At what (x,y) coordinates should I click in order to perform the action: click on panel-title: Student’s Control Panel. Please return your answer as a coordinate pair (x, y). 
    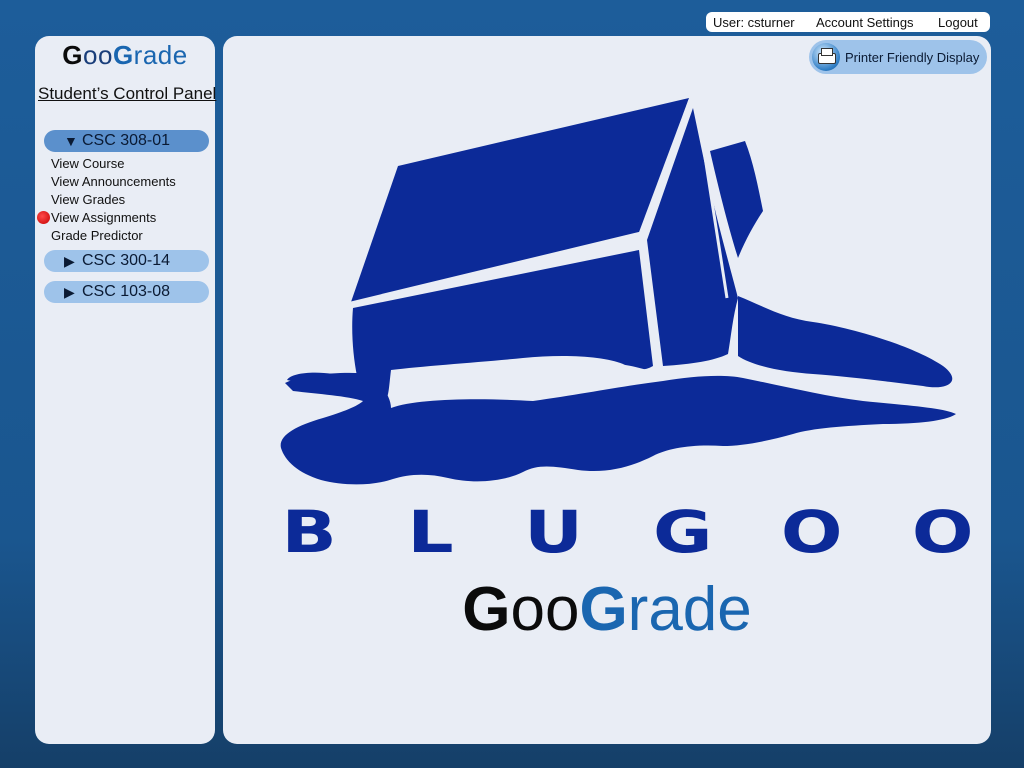
    Looking at the image, I should click on (127, 93).